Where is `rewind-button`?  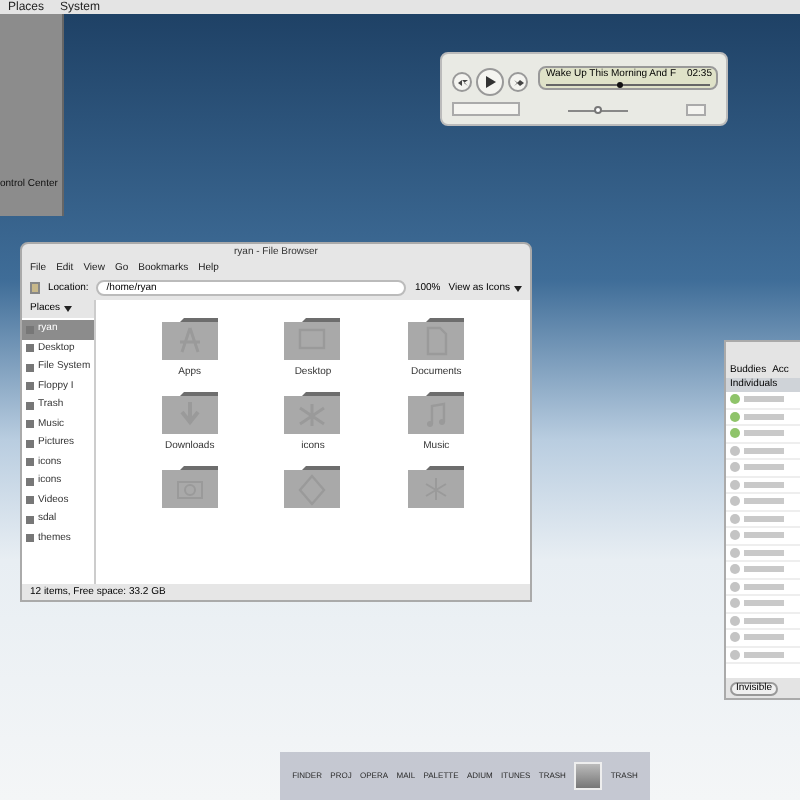 rewind-button is located at coordinates (462, 82).